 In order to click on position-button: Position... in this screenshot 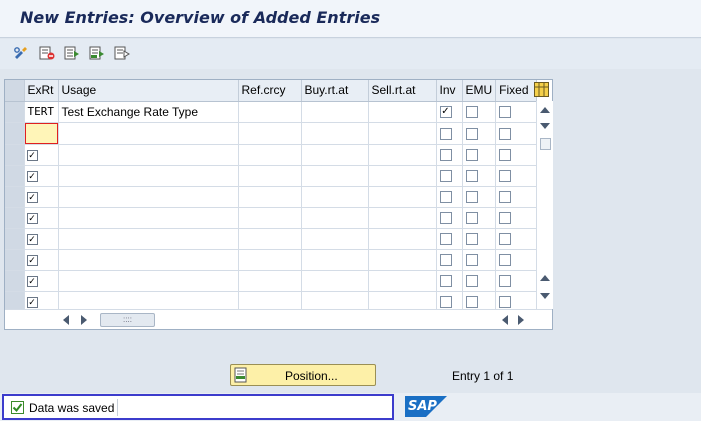, I will do `click(303, 375)`.